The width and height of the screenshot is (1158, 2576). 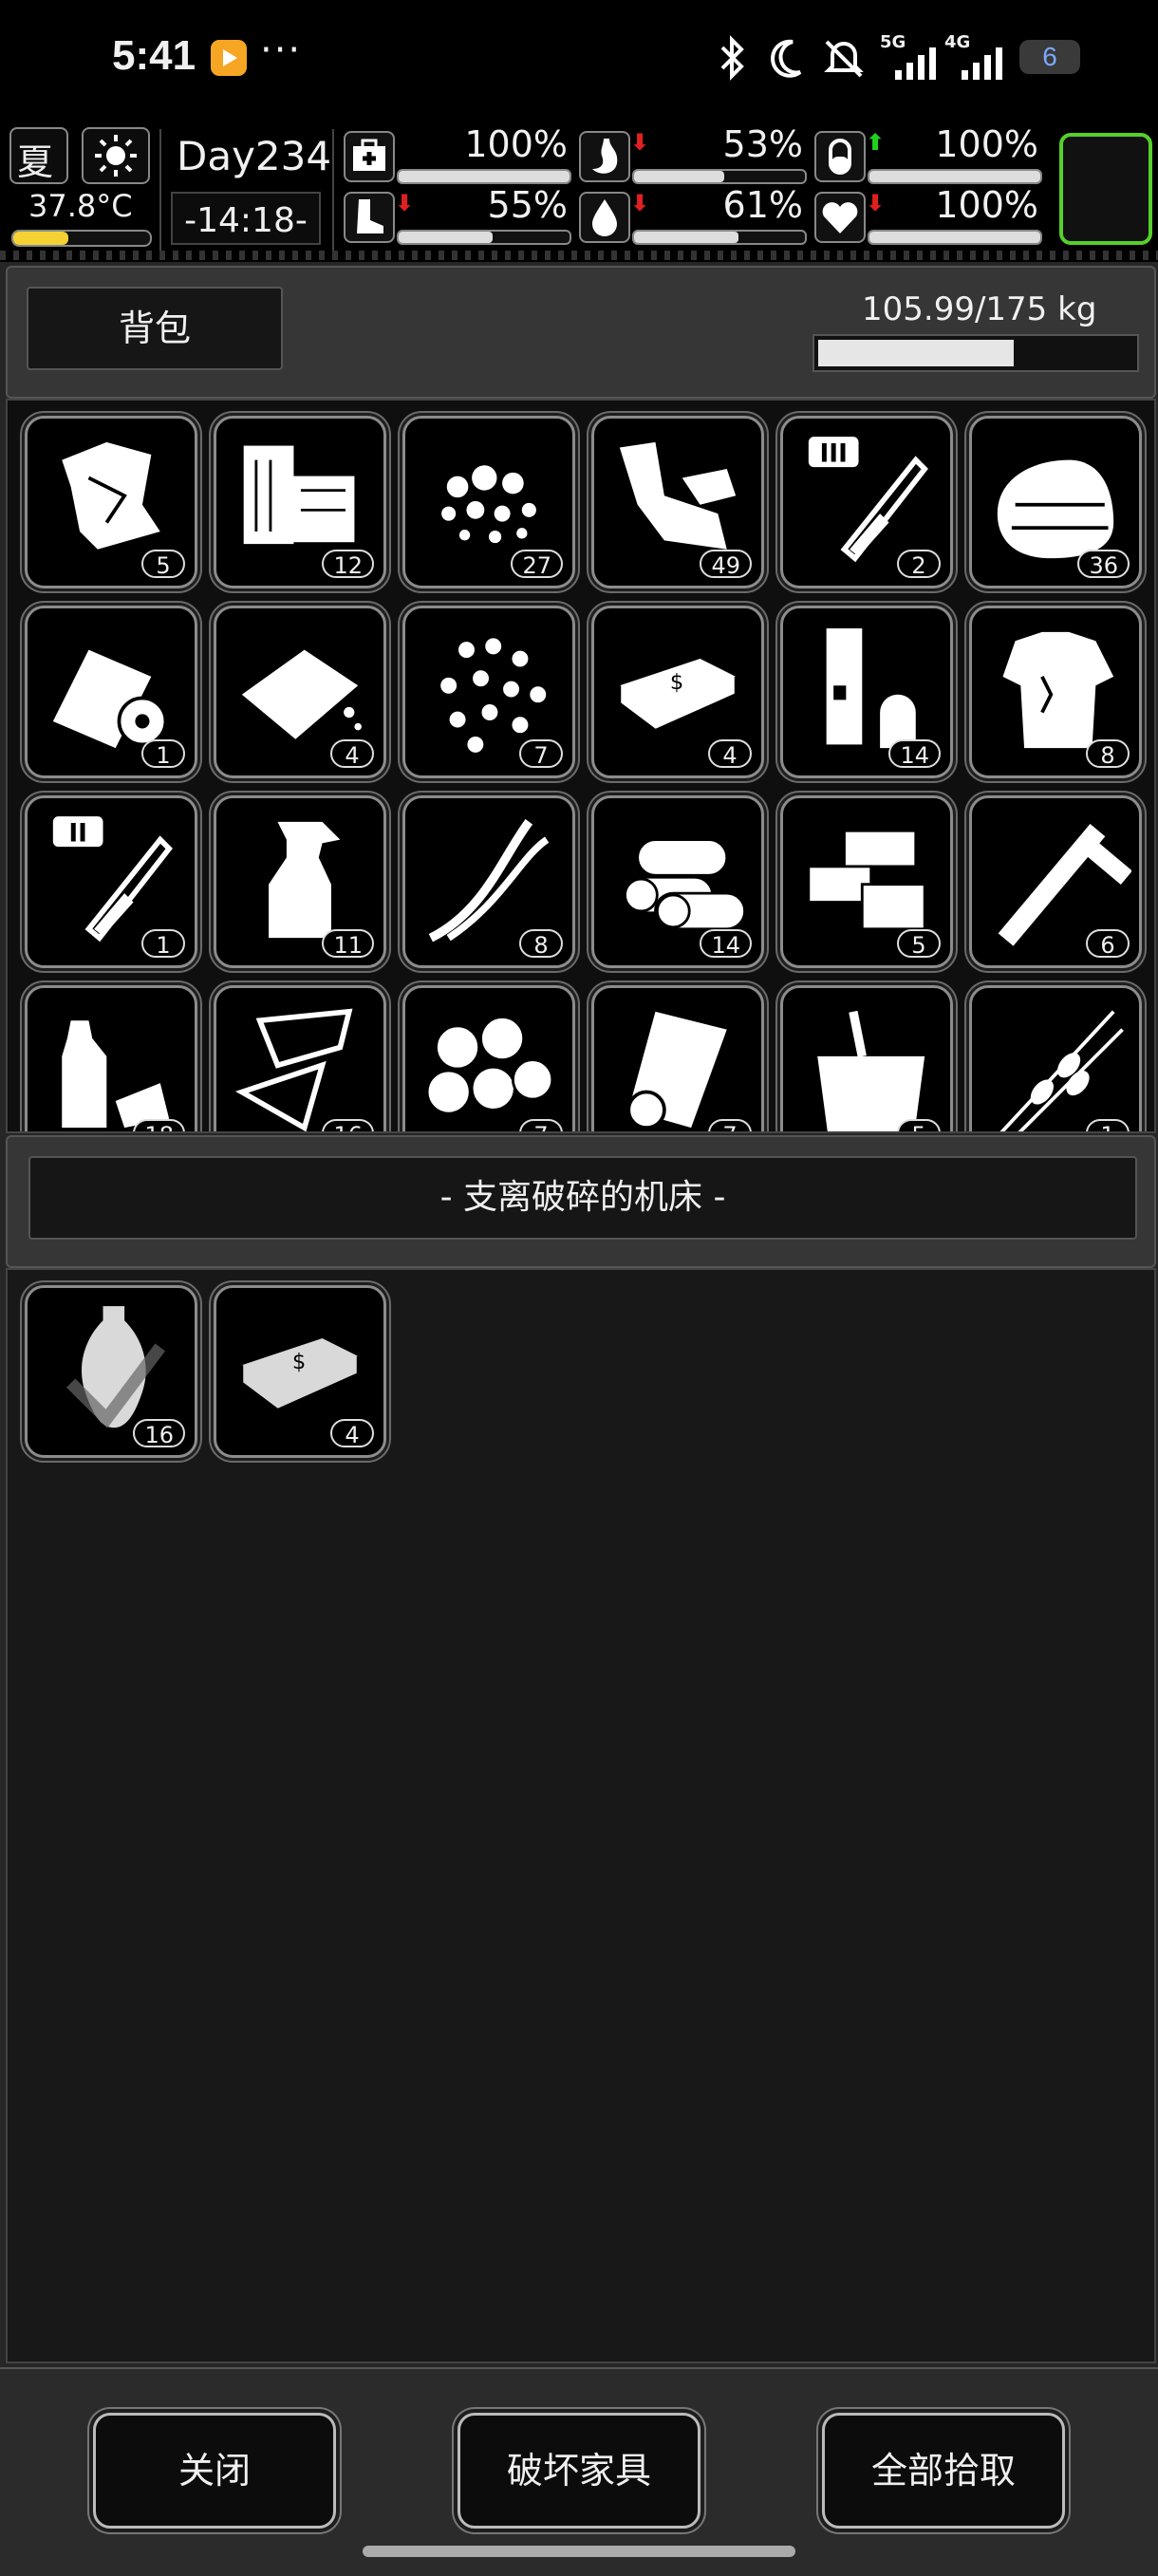 I want to click on glass-shards-icon, so click(x=293, y=1069).